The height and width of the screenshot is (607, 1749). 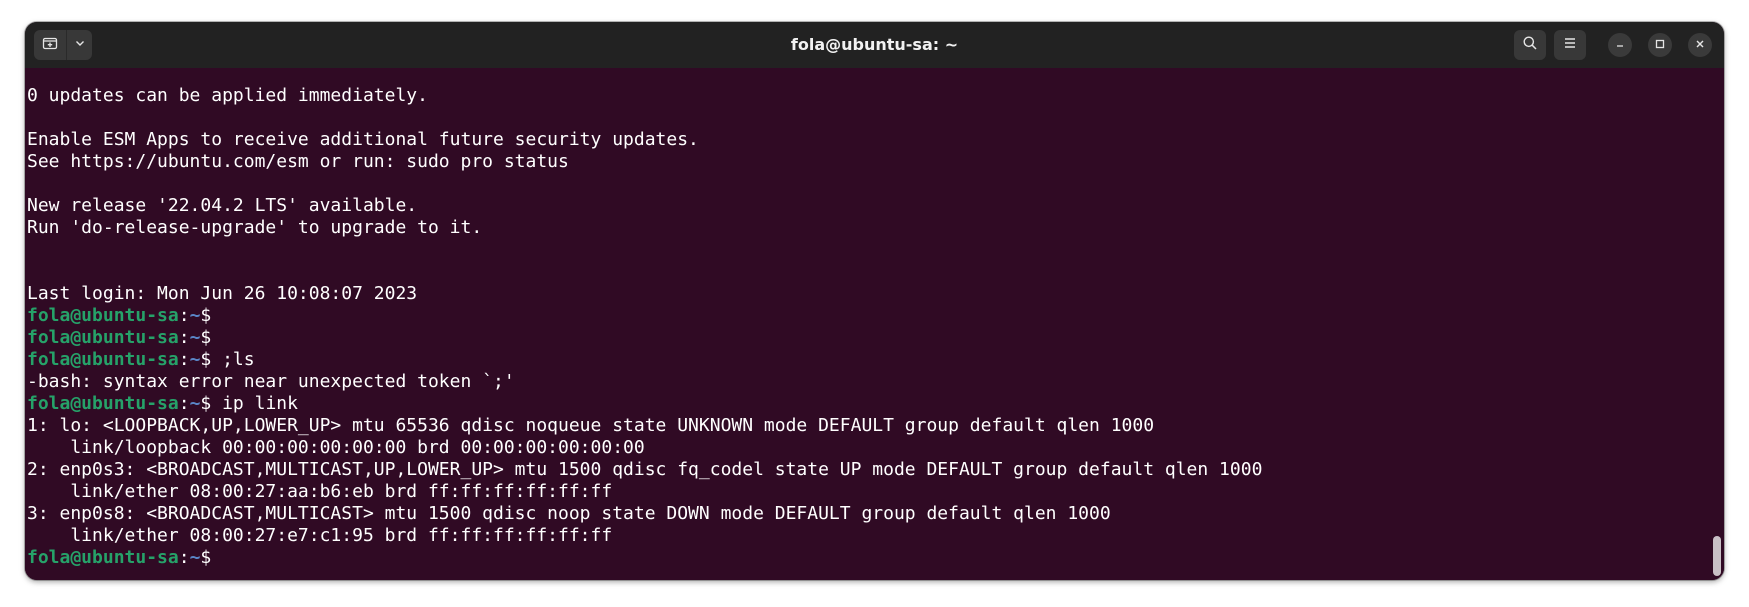 I want to click on search-button, so click(x=1530, y=45).